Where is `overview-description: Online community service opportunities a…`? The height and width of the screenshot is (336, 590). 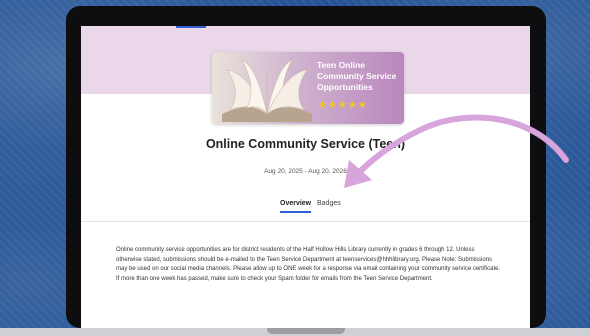
overview-description: Online community service opportunities a… is located at coordinates (308, 264).